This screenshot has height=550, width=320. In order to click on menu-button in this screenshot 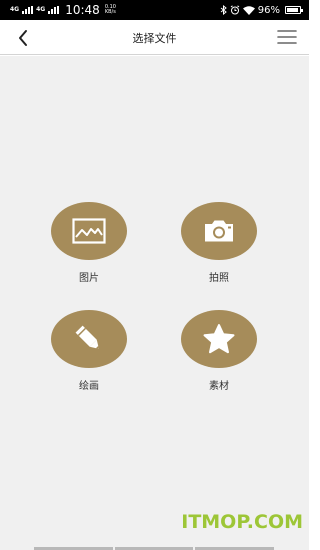, I will do `click(287, 37)`.